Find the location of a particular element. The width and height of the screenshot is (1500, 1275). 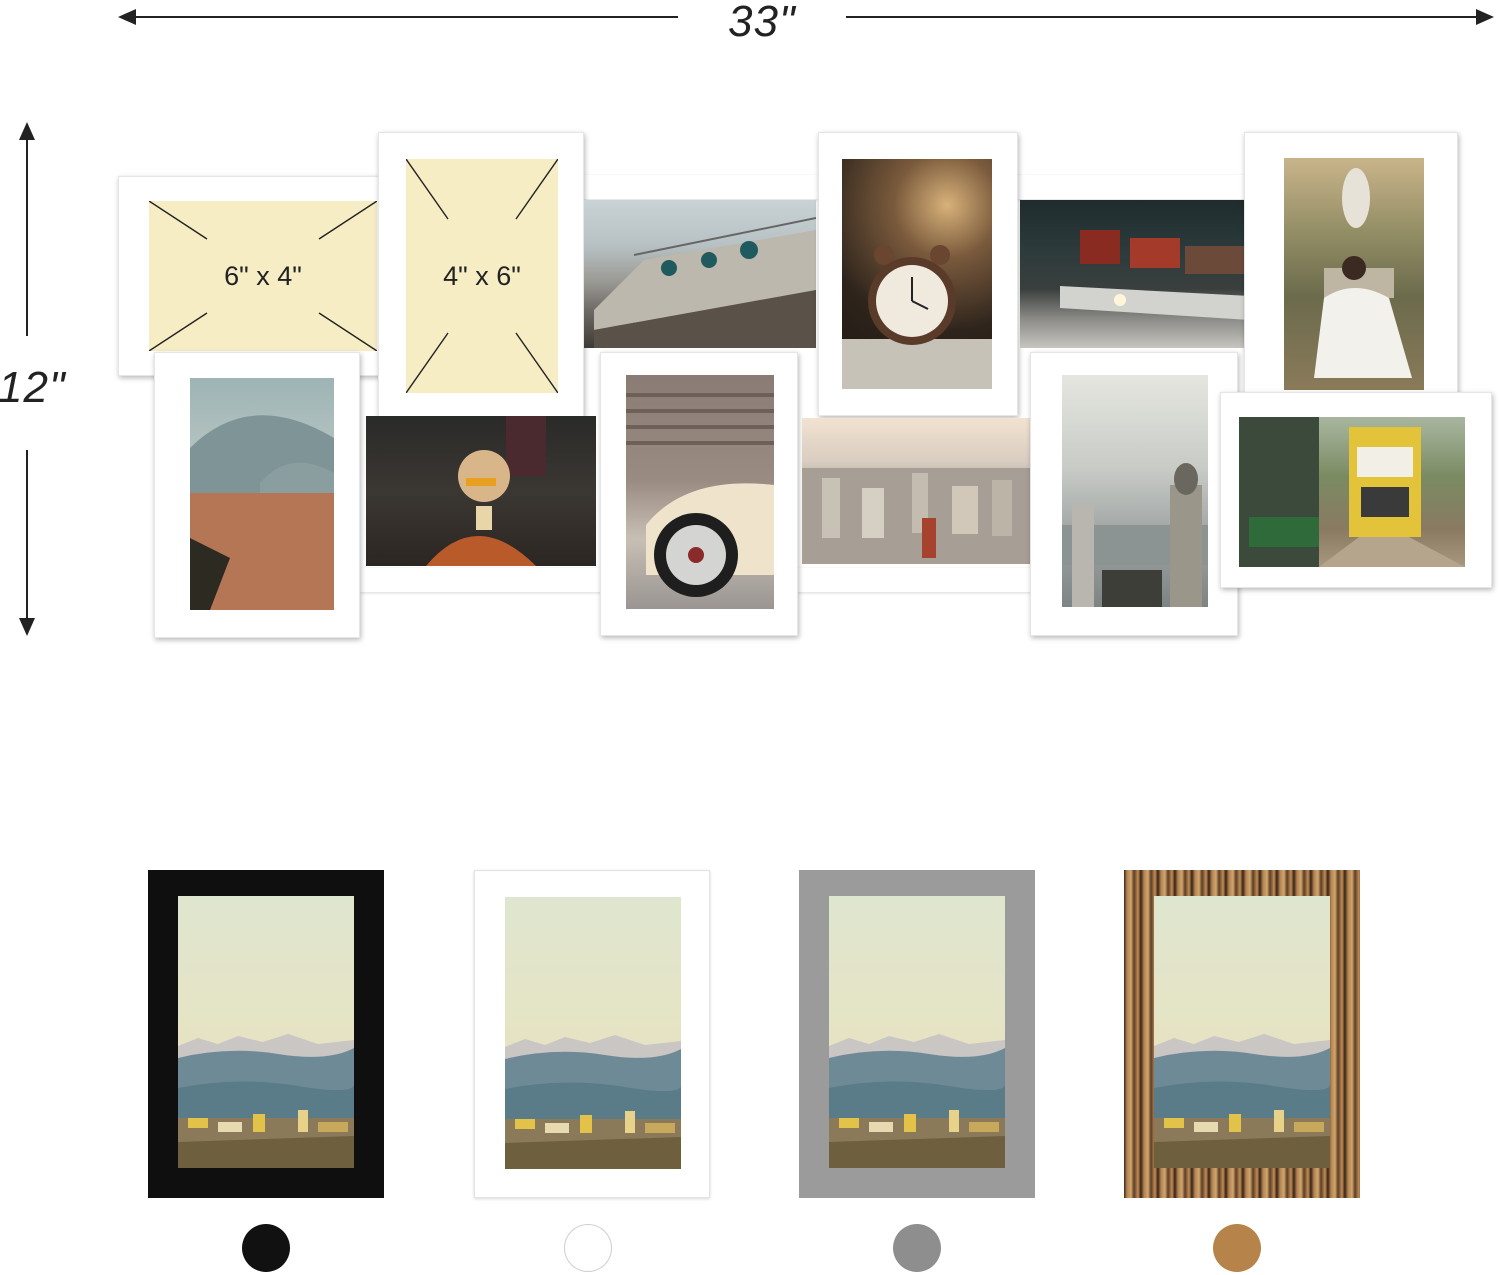

placeholder-size-label: 4" x 6" is located at coordinates (482, 276).